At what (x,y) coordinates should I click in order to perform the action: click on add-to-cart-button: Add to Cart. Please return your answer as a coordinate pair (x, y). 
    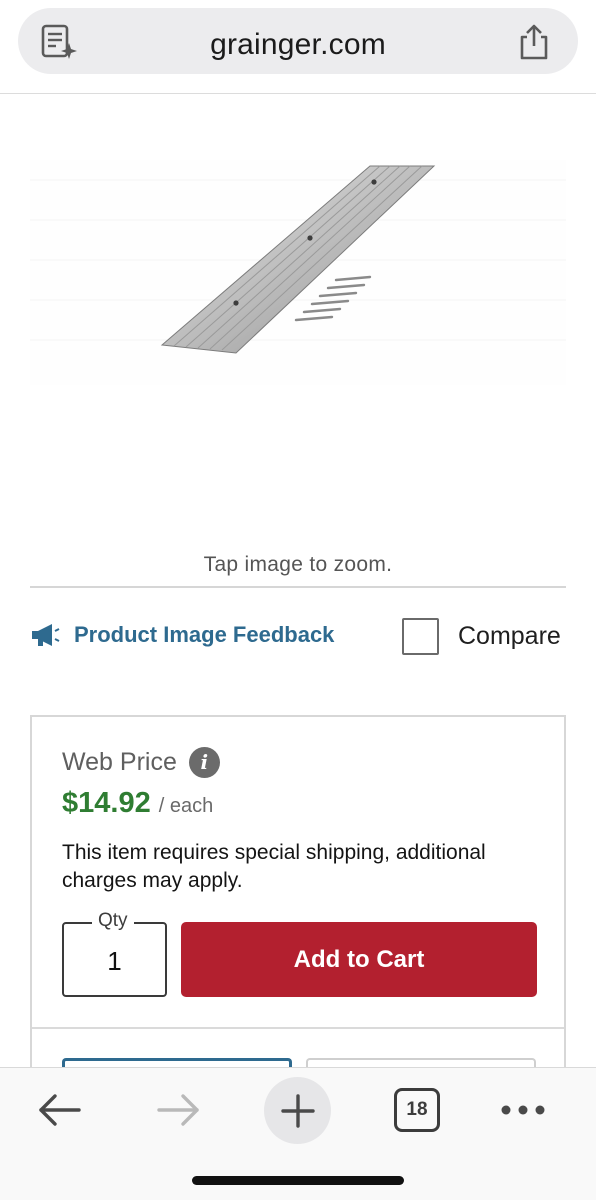
    Looking at the image, I should click on (359, 959).